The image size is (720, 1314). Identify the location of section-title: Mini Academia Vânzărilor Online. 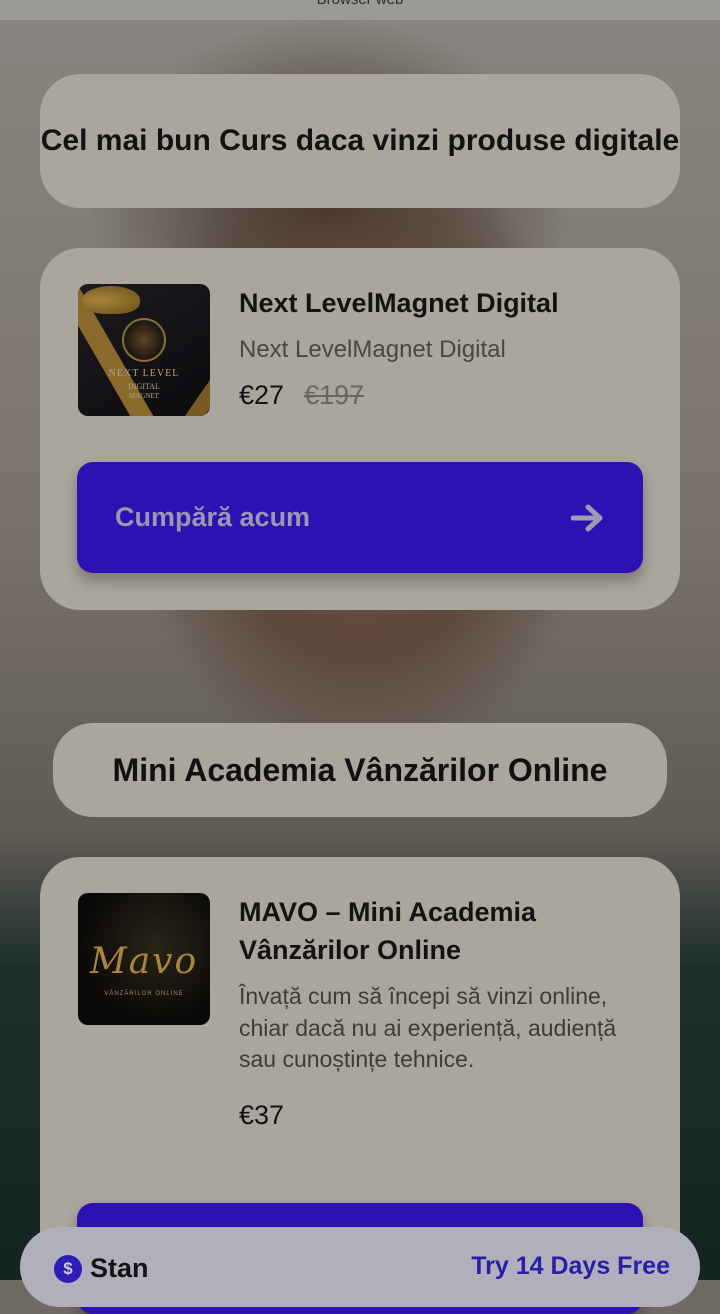
(360, 769).